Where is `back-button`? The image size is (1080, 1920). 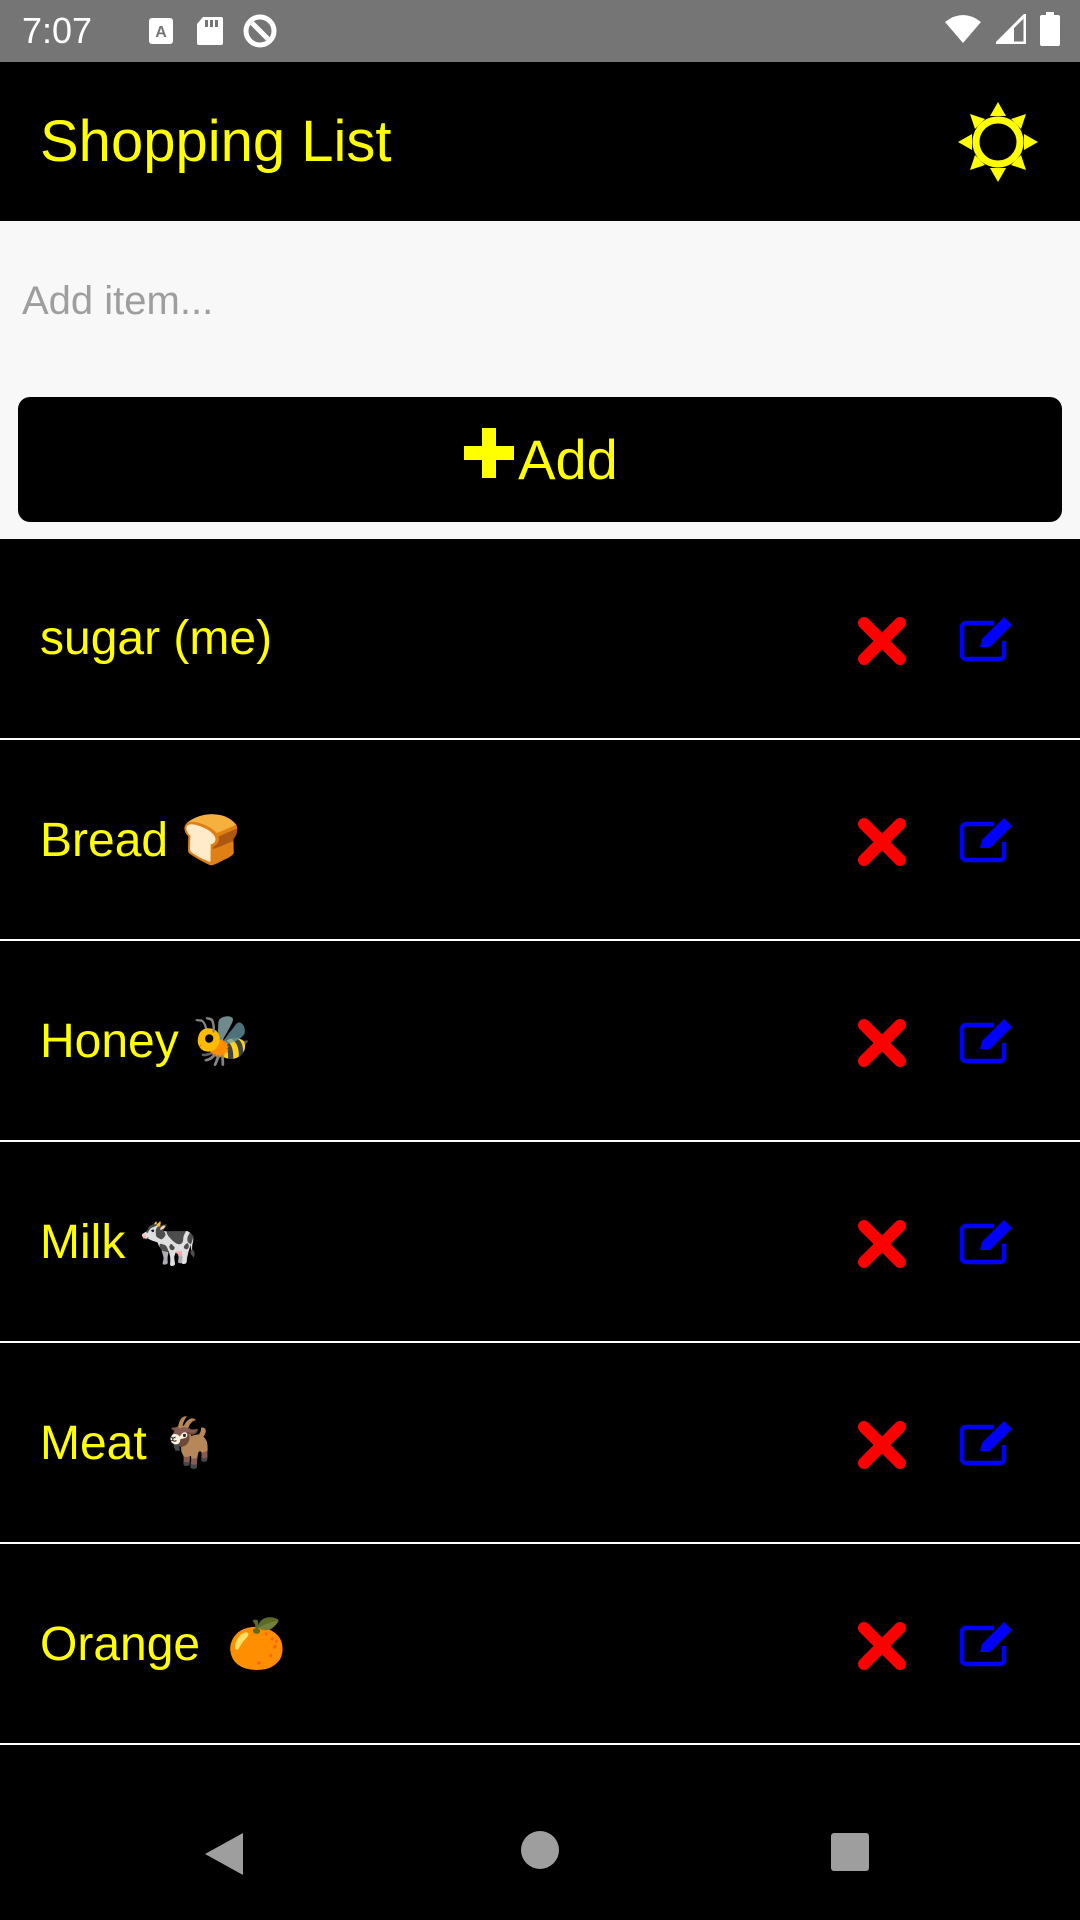
back-button is located at coordinates (224, 1856).